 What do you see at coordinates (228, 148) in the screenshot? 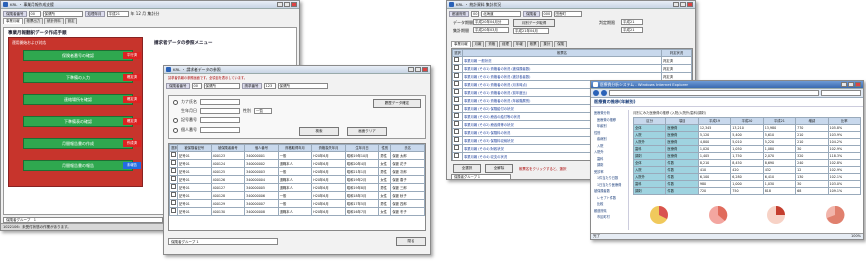
I see `col-number: 被保険者番号` at bounding box center [228, 148].